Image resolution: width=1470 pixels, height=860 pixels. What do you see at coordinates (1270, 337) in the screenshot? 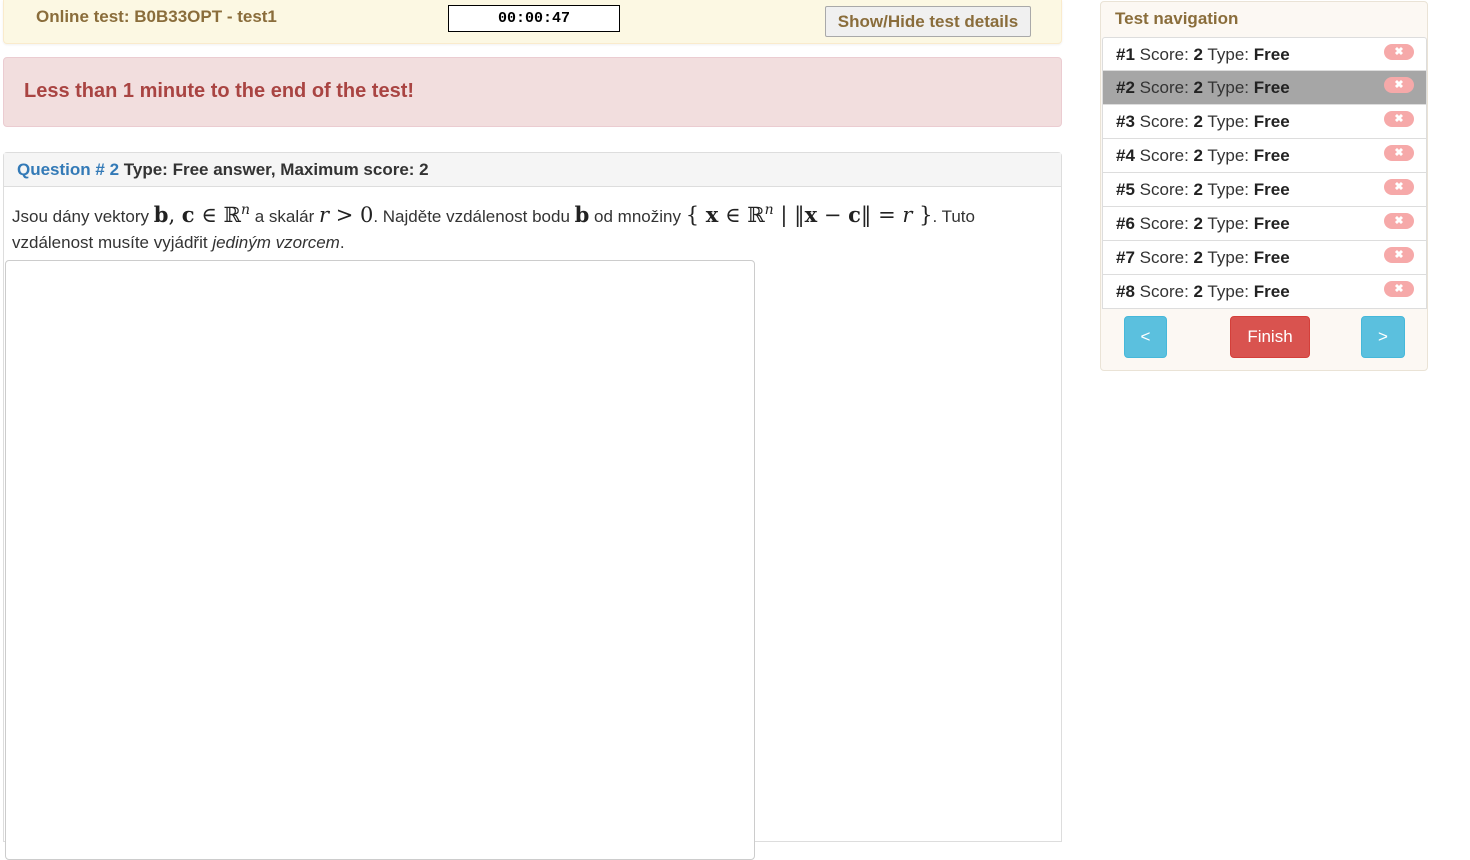
I see `finish-test-button: Finish` at bounding box center [1270, 337].